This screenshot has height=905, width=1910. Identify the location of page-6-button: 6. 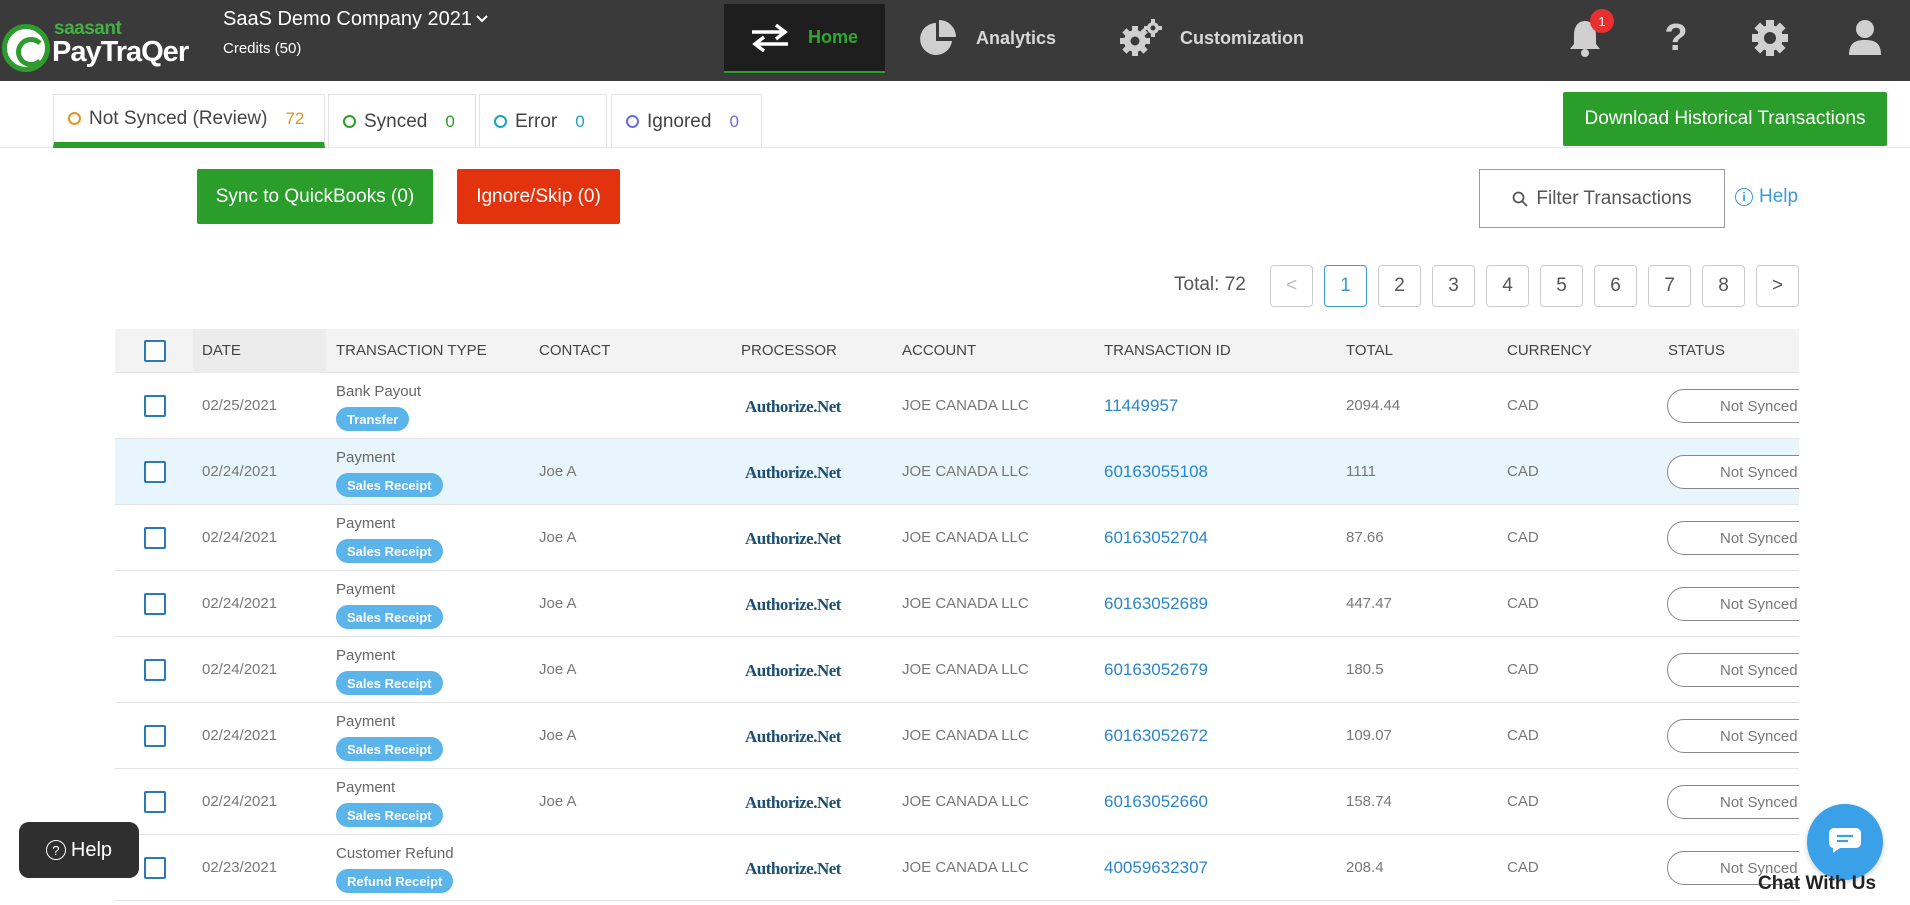
(1615, 286).